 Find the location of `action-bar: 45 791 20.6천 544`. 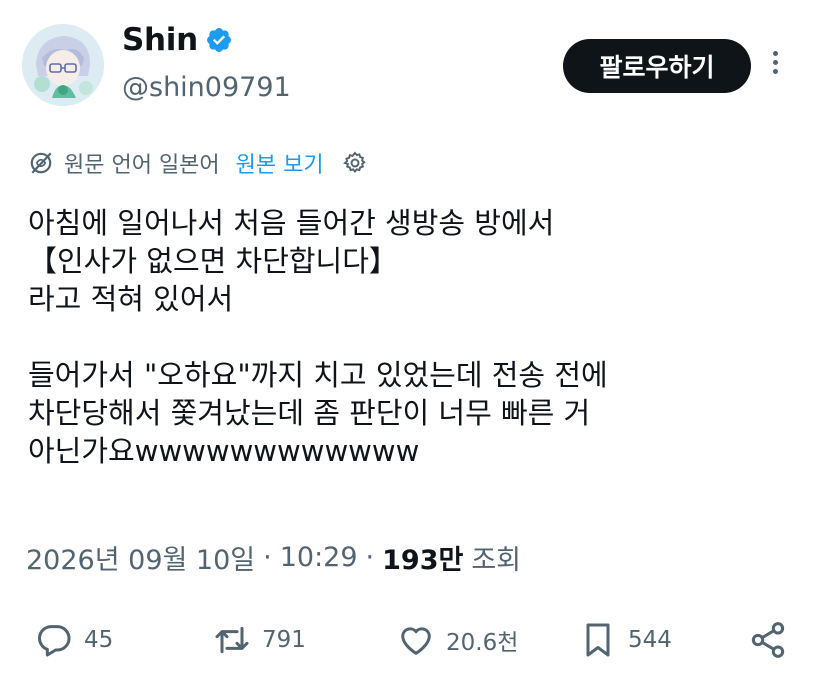

action-bar: 45 791 20.6천 544 is located at coordinates (408, 640).